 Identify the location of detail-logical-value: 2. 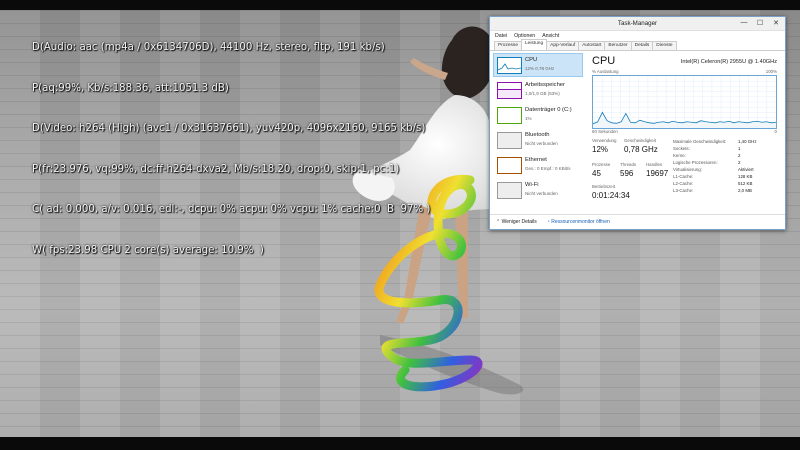
(739, 162).